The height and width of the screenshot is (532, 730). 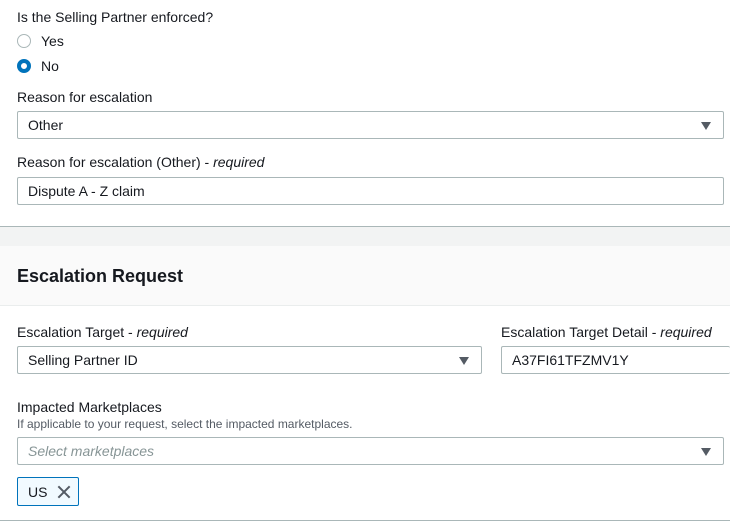 I want to click on escalation-target-detail-label-text: Escalation Target Detail, so click(x=574, y=332).